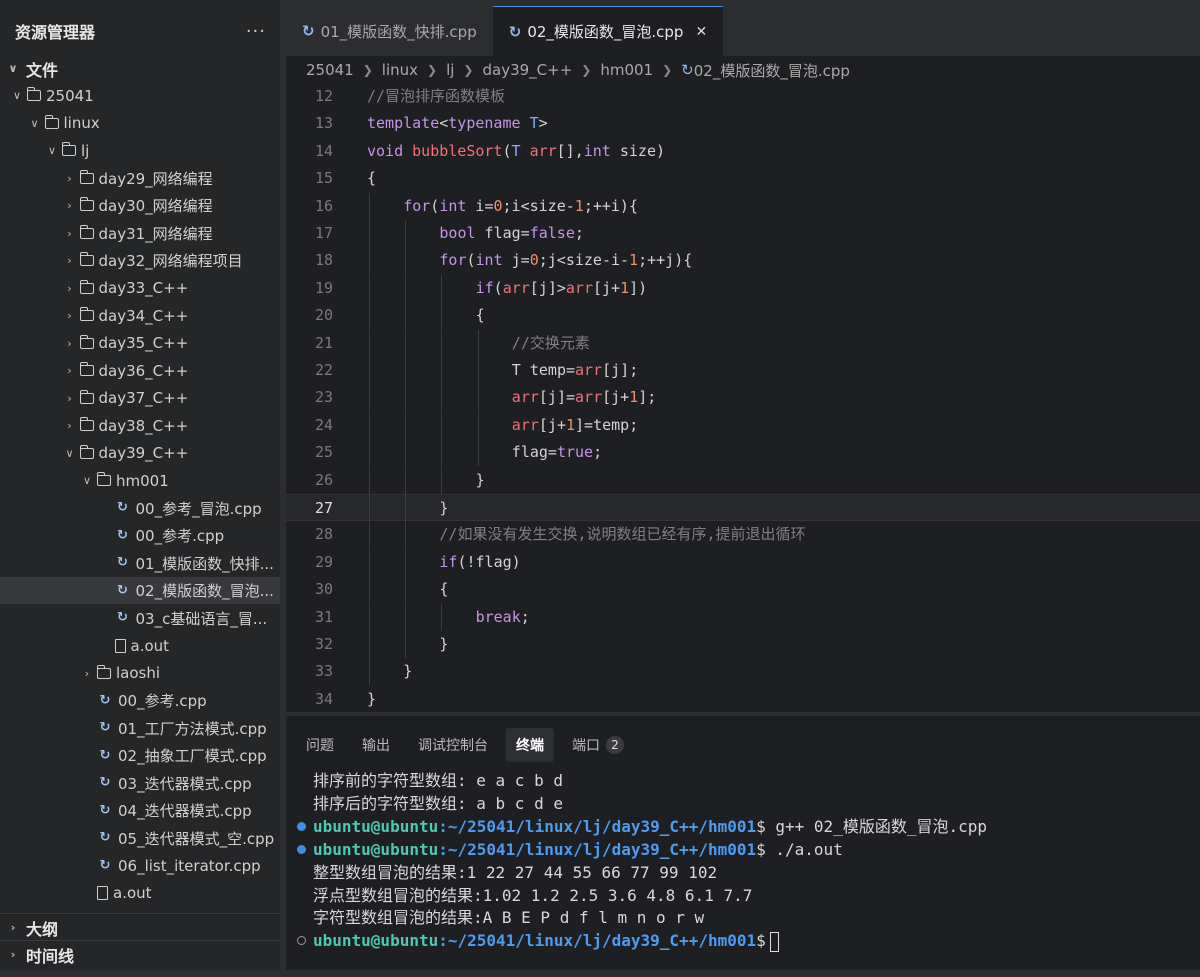  Describe the element at coordinates (417, 205) in the screenshot. I see `code-token: for` at that location.